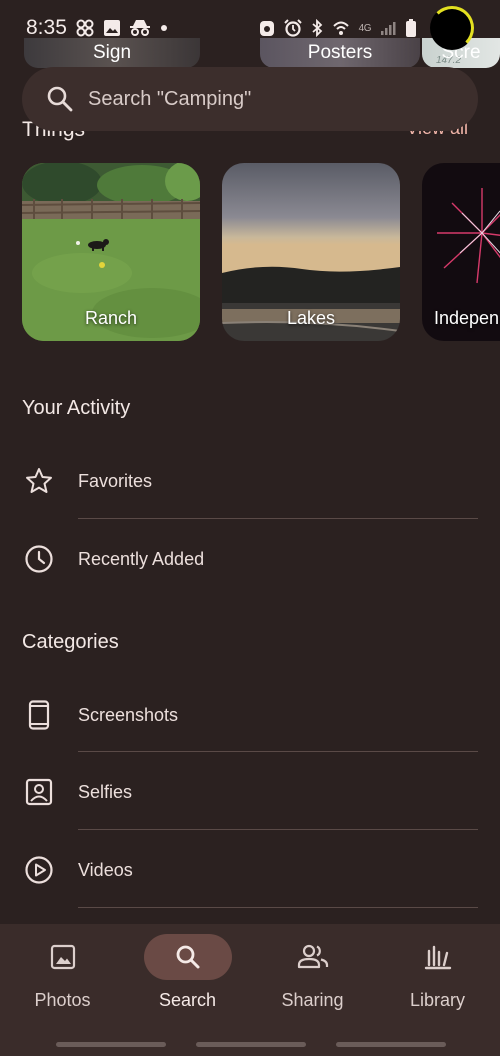 The height and width of the screenshot is (1056, 500). Describe the element at coordinates (341, 28) in the screenshot. I see `wifi-icon` at that location.